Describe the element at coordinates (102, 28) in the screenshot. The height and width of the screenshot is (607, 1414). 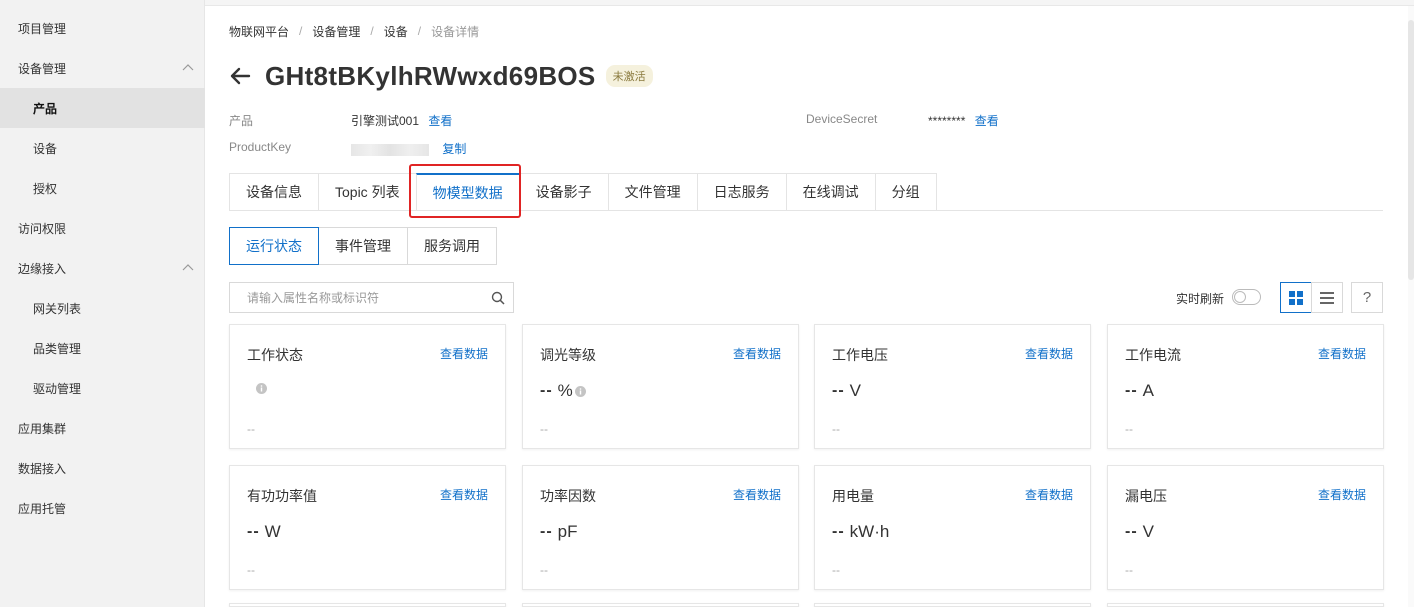
I see `sidebar-item-project-management: 项目管理` at that location.